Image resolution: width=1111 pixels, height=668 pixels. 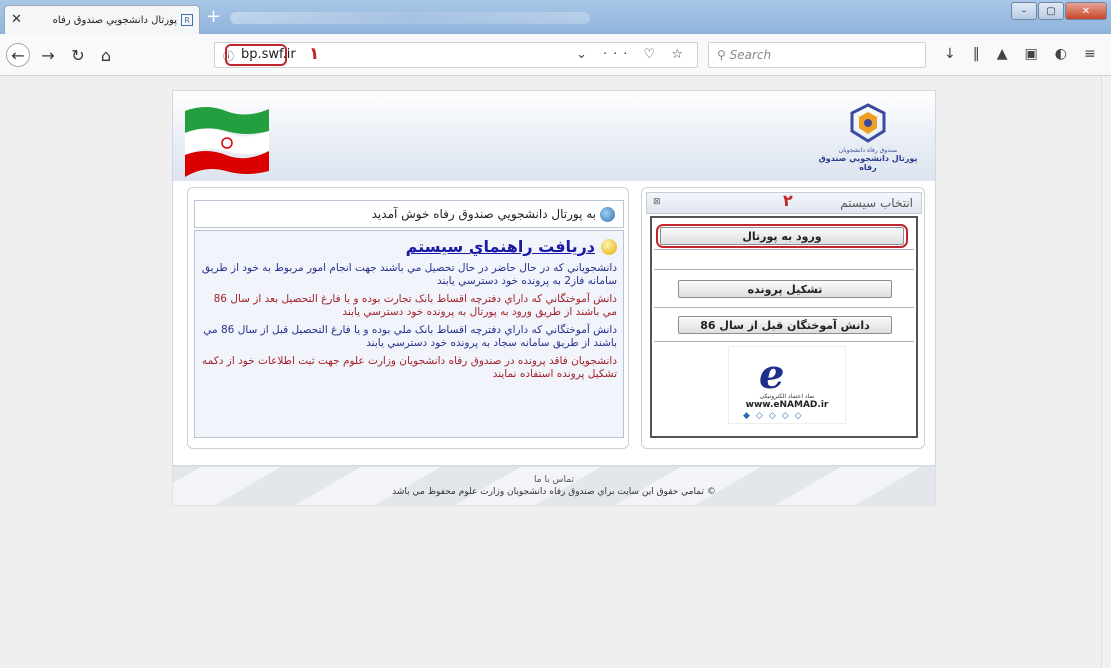 What do you see at coordinates (787, 405) in the screenshot?
I see `enamad-url: www.eNAMAD.ir` at bounding box center [787, 405].